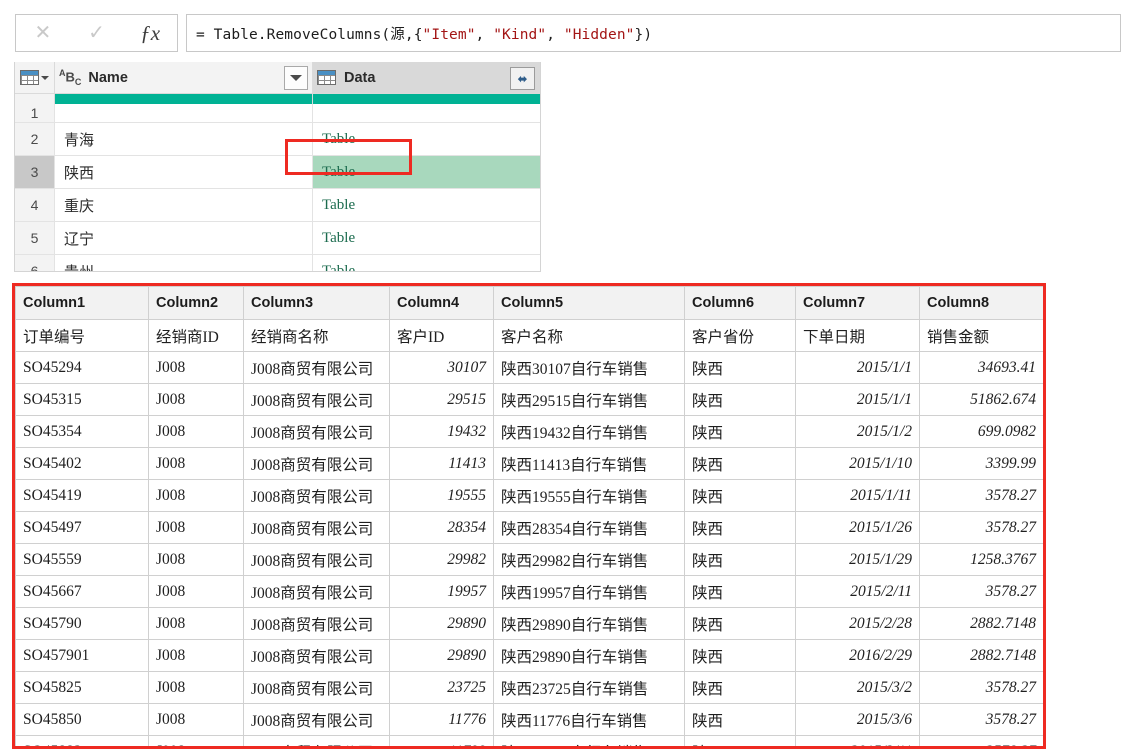 This screenshot has height=749, width=1128. What do you see at coordinates (857, 527) in the screenshot?
I see `detail-cell: 2015/1/26` at bounding box center [857, 527].